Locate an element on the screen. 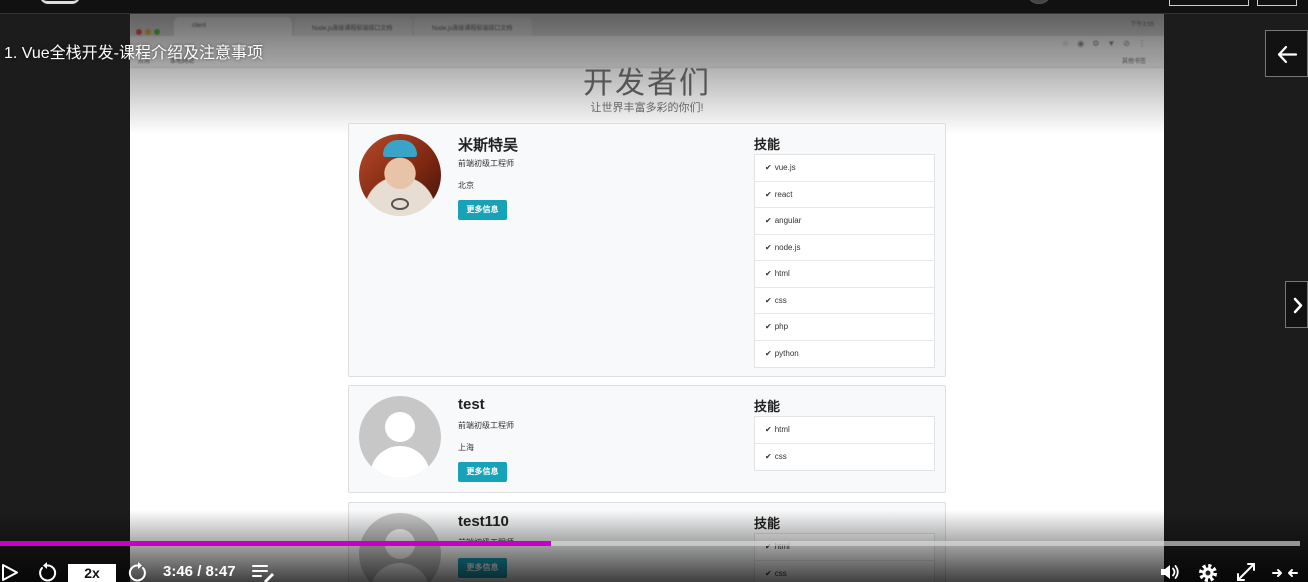 The width and height of the screenshot is (1308, 582). gear-icon is located at coordinates (1208, 573).